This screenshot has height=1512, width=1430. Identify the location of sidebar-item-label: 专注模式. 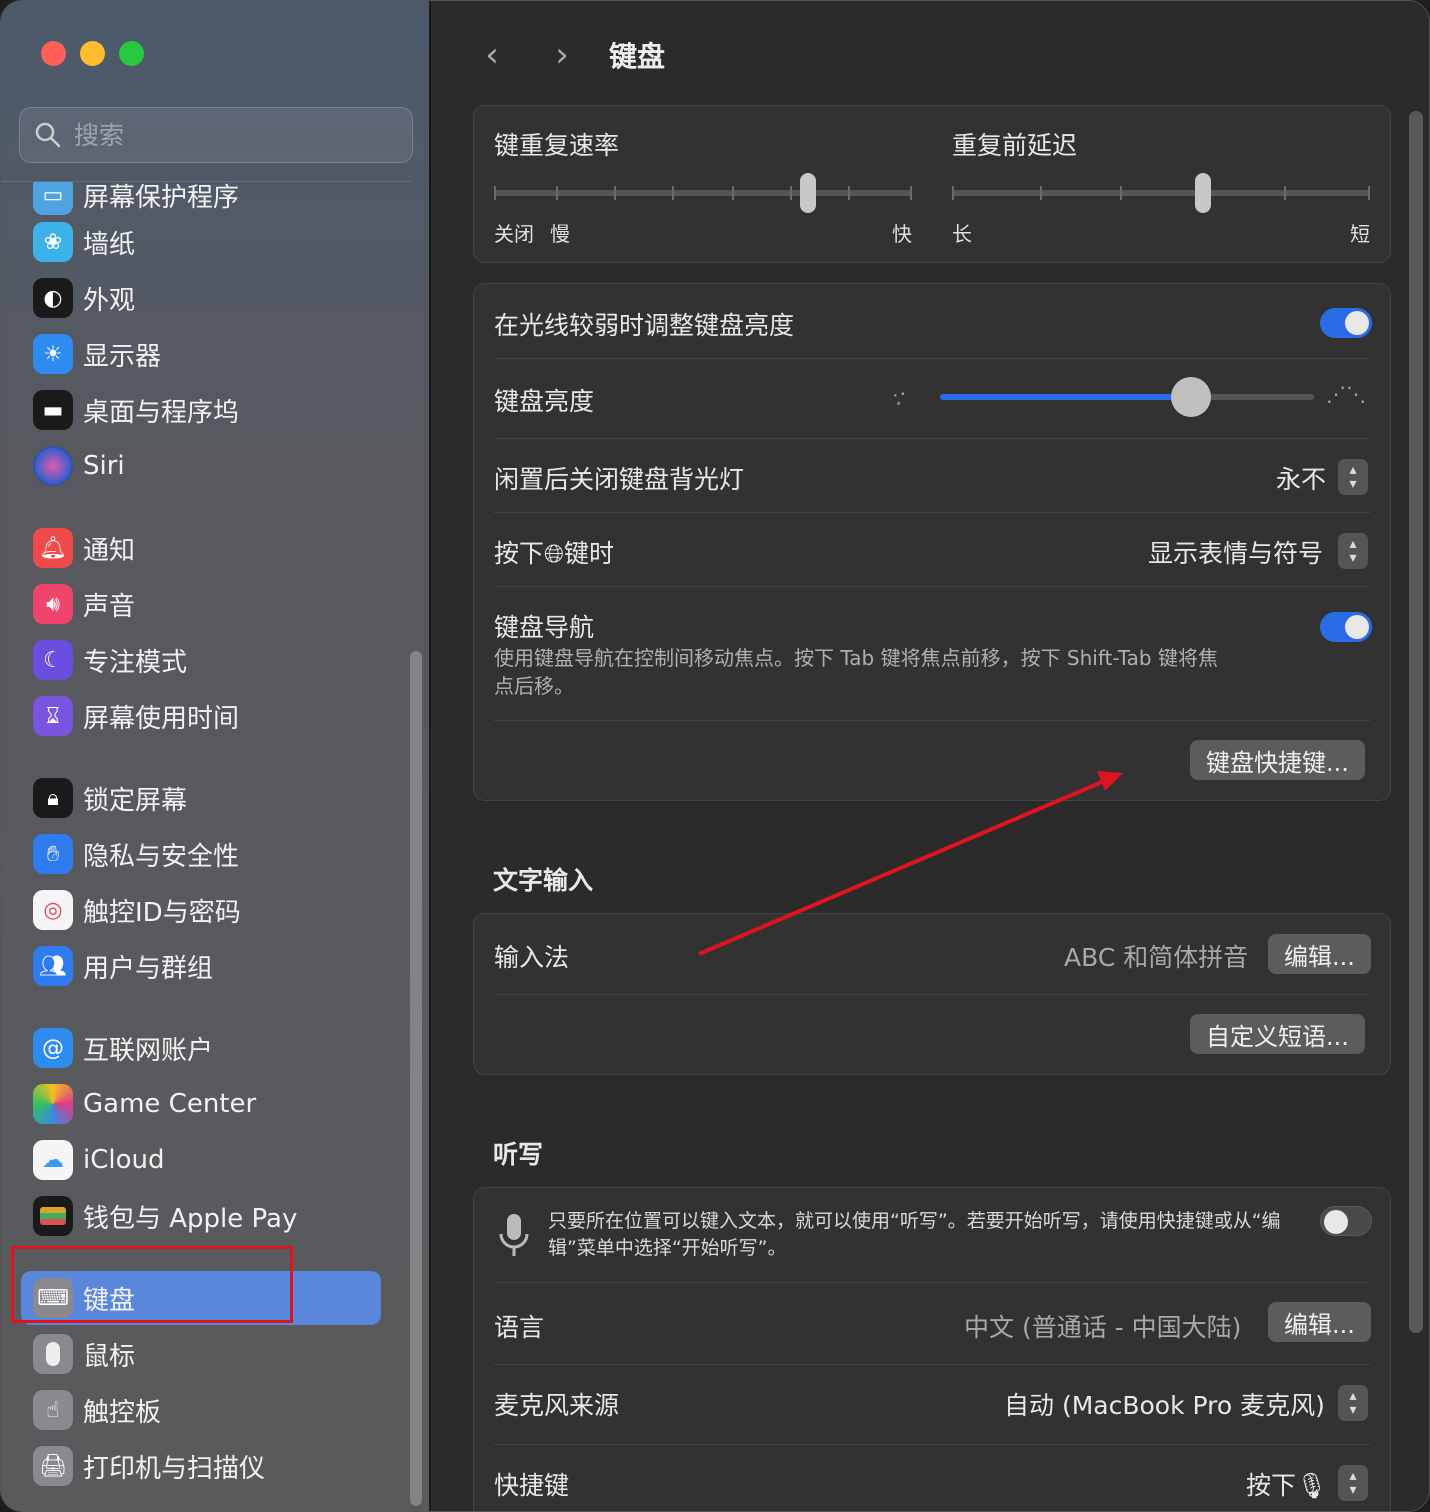
(135, 662).